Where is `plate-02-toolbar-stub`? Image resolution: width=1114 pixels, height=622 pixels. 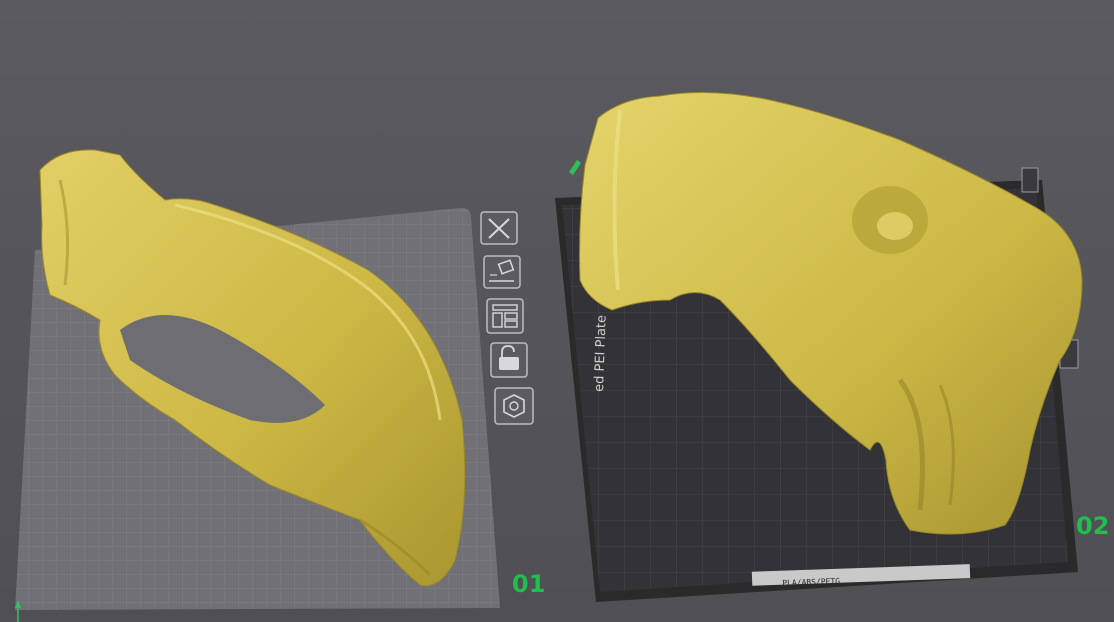 plate-02-toolbar-stub is located at coordinates (1030, 180).